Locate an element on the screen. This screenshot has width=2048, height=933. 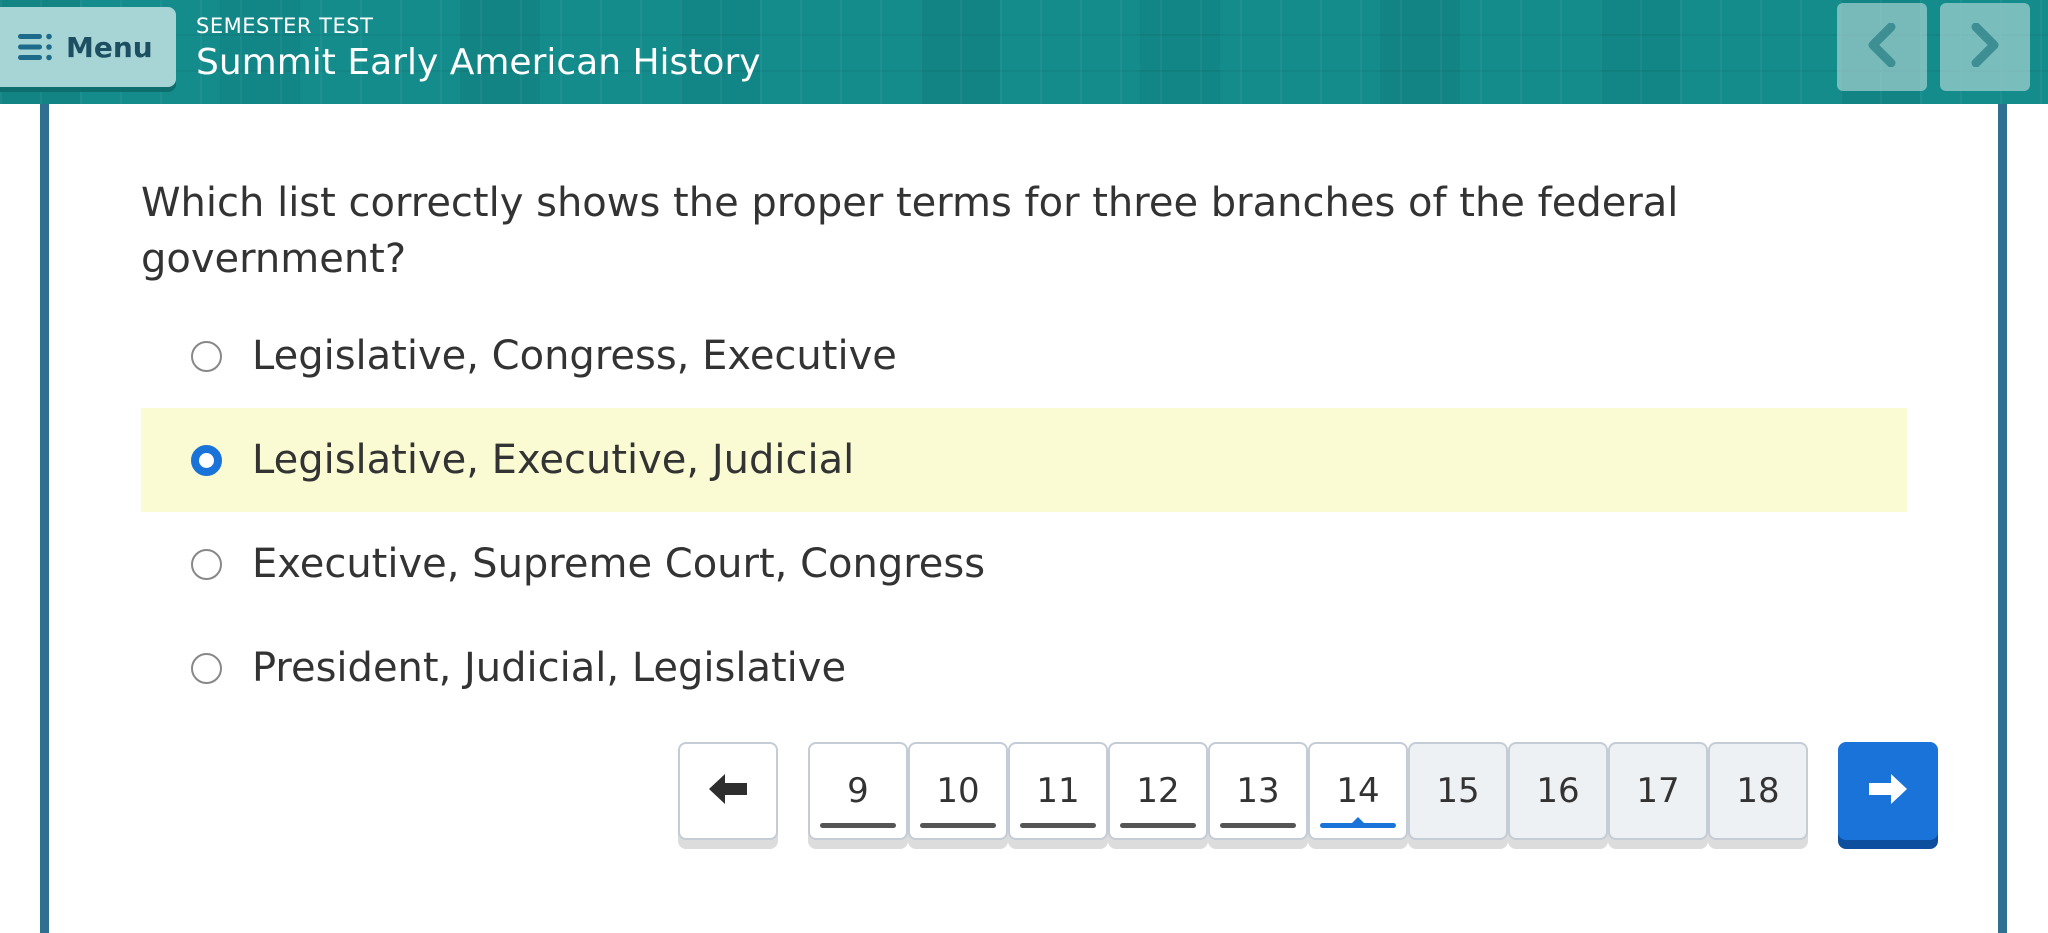
page-number: 18 is located at coordinates (1758, 791).